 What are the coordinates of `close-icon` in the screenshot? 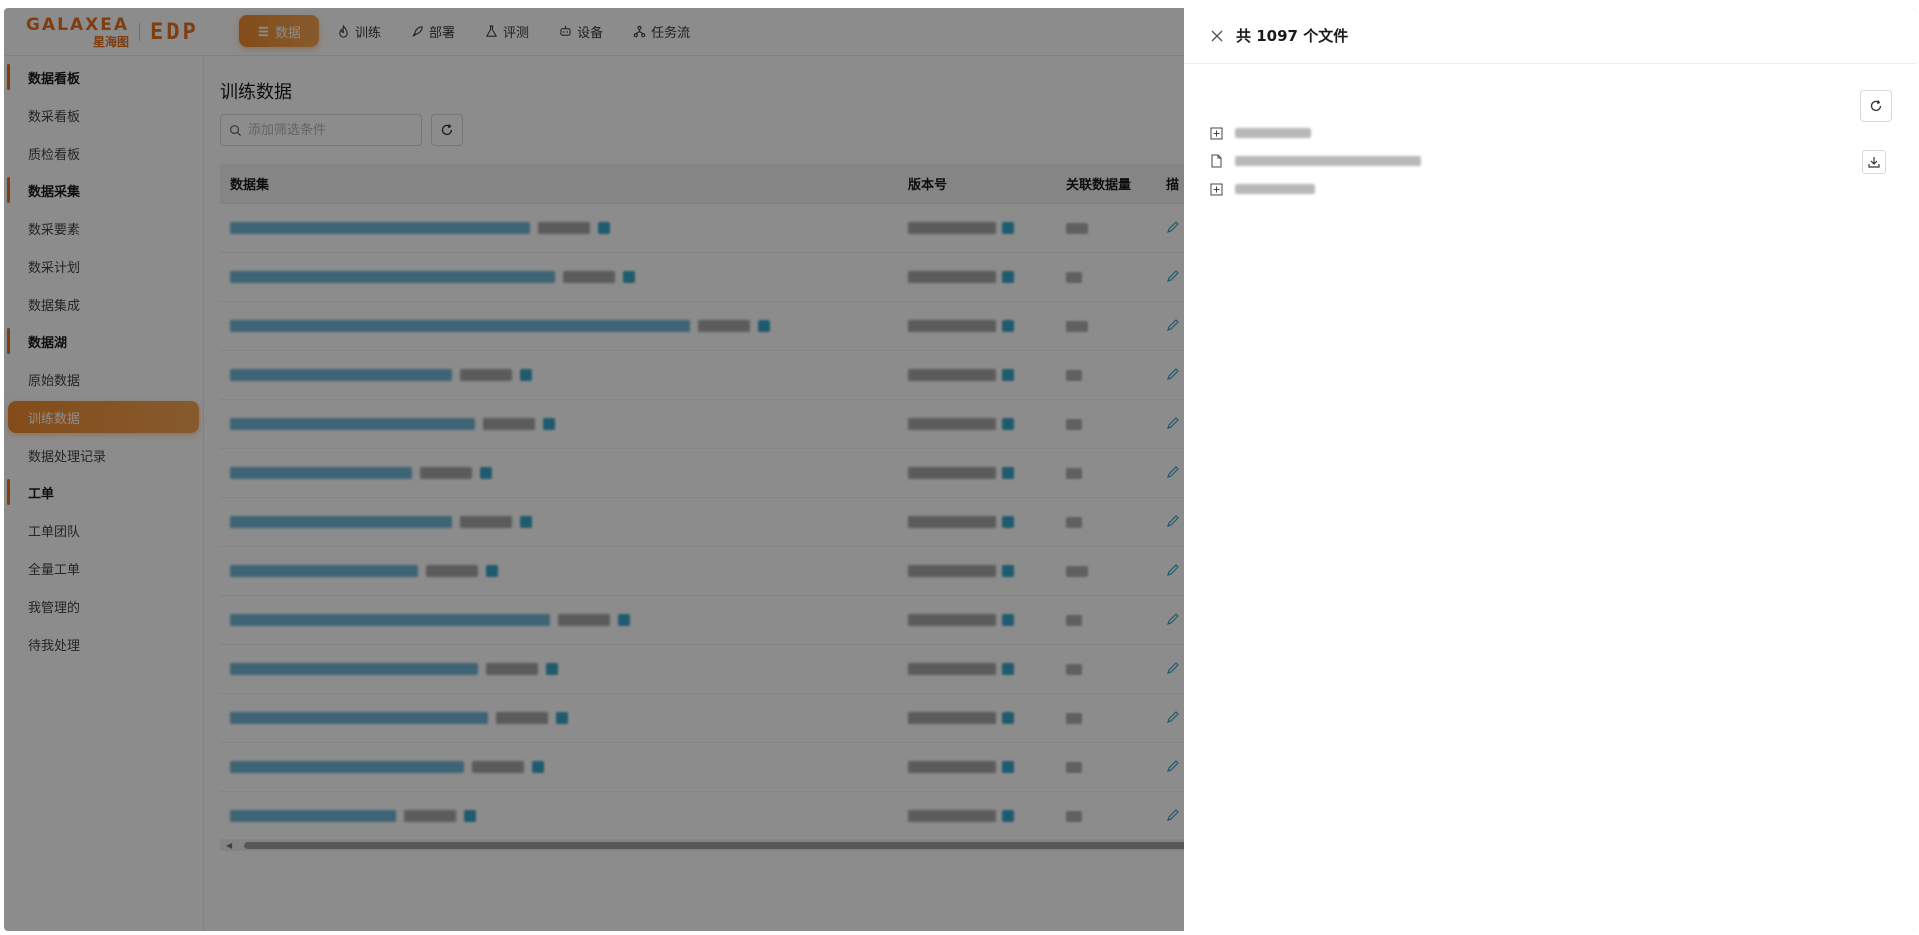 It's located at (1217, 36).